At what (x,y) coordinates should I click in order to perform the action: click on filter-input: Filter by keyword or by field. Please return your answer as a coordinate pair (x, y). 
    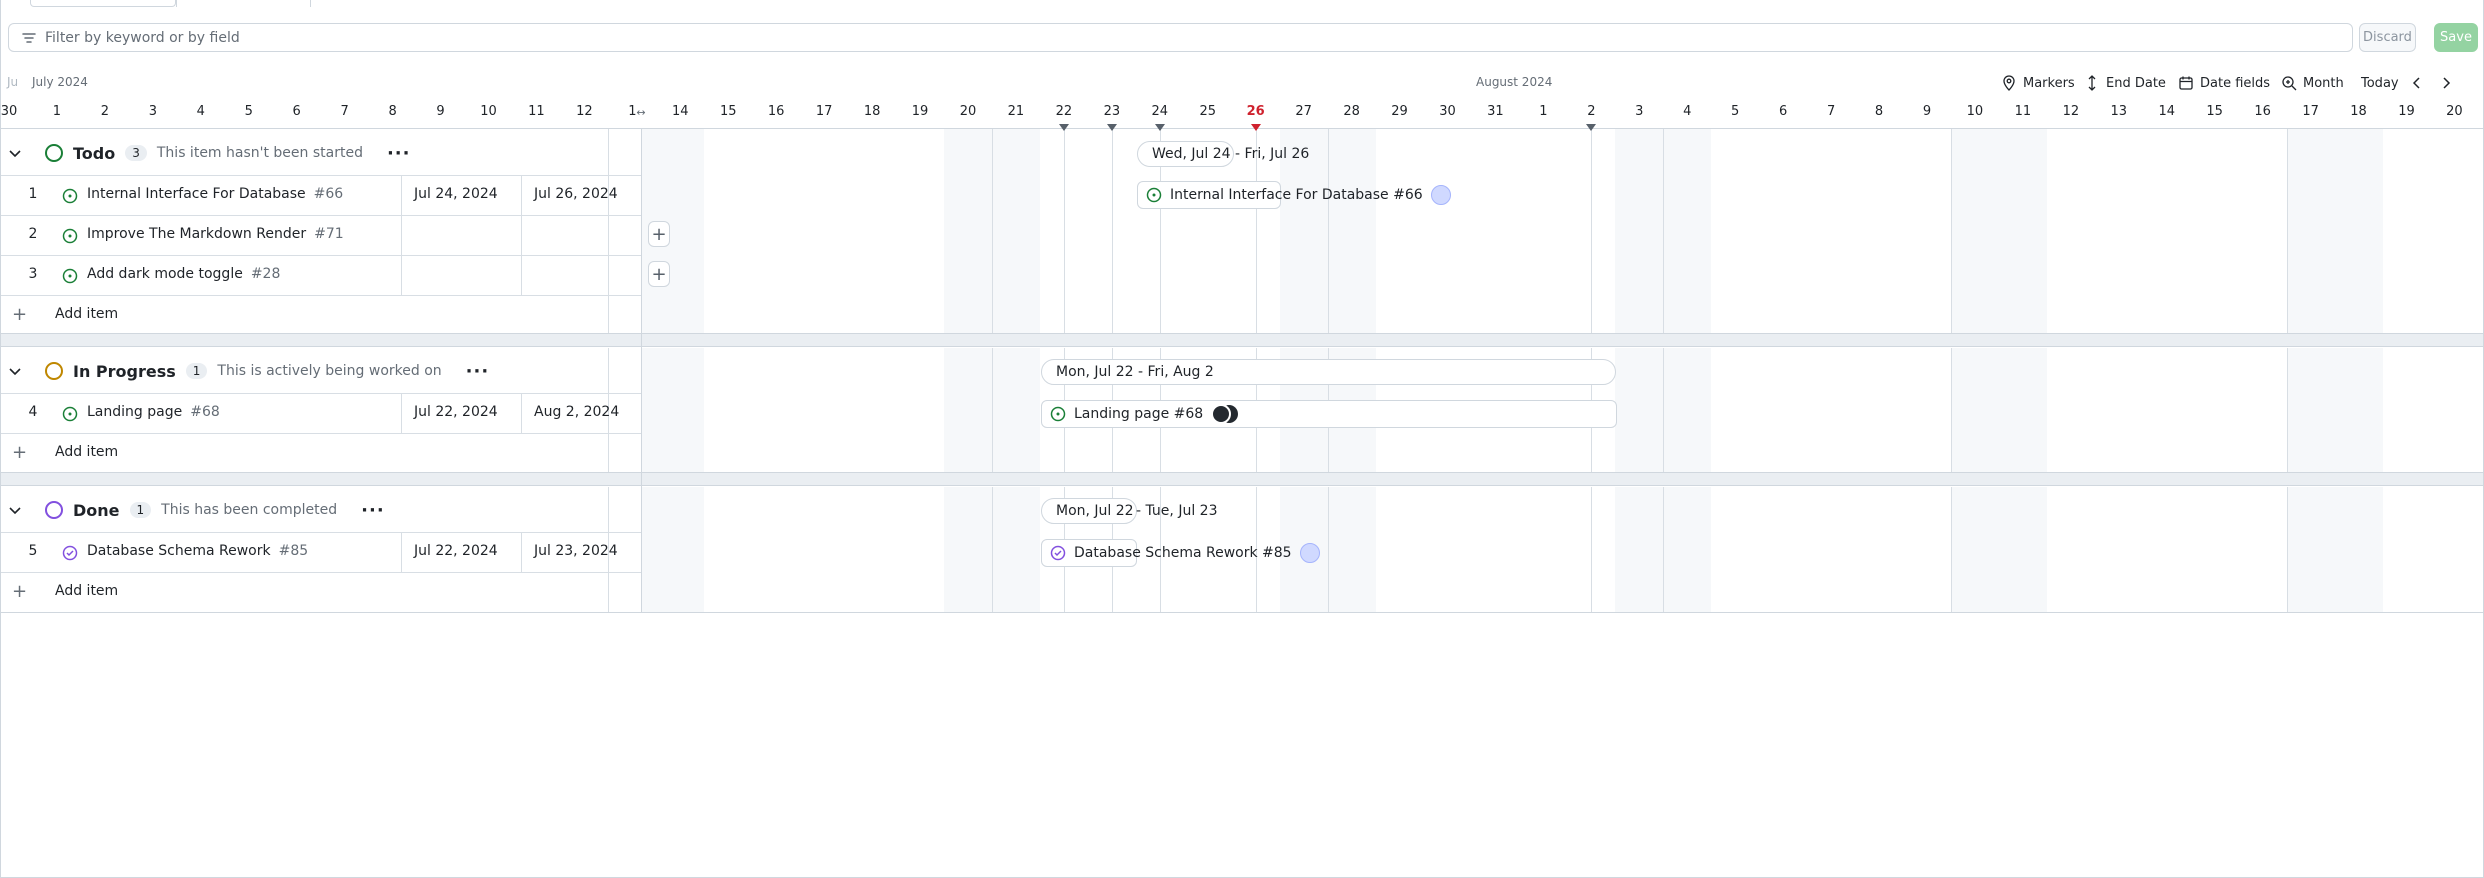
    Looking at the image, I should click on (1180, 37).